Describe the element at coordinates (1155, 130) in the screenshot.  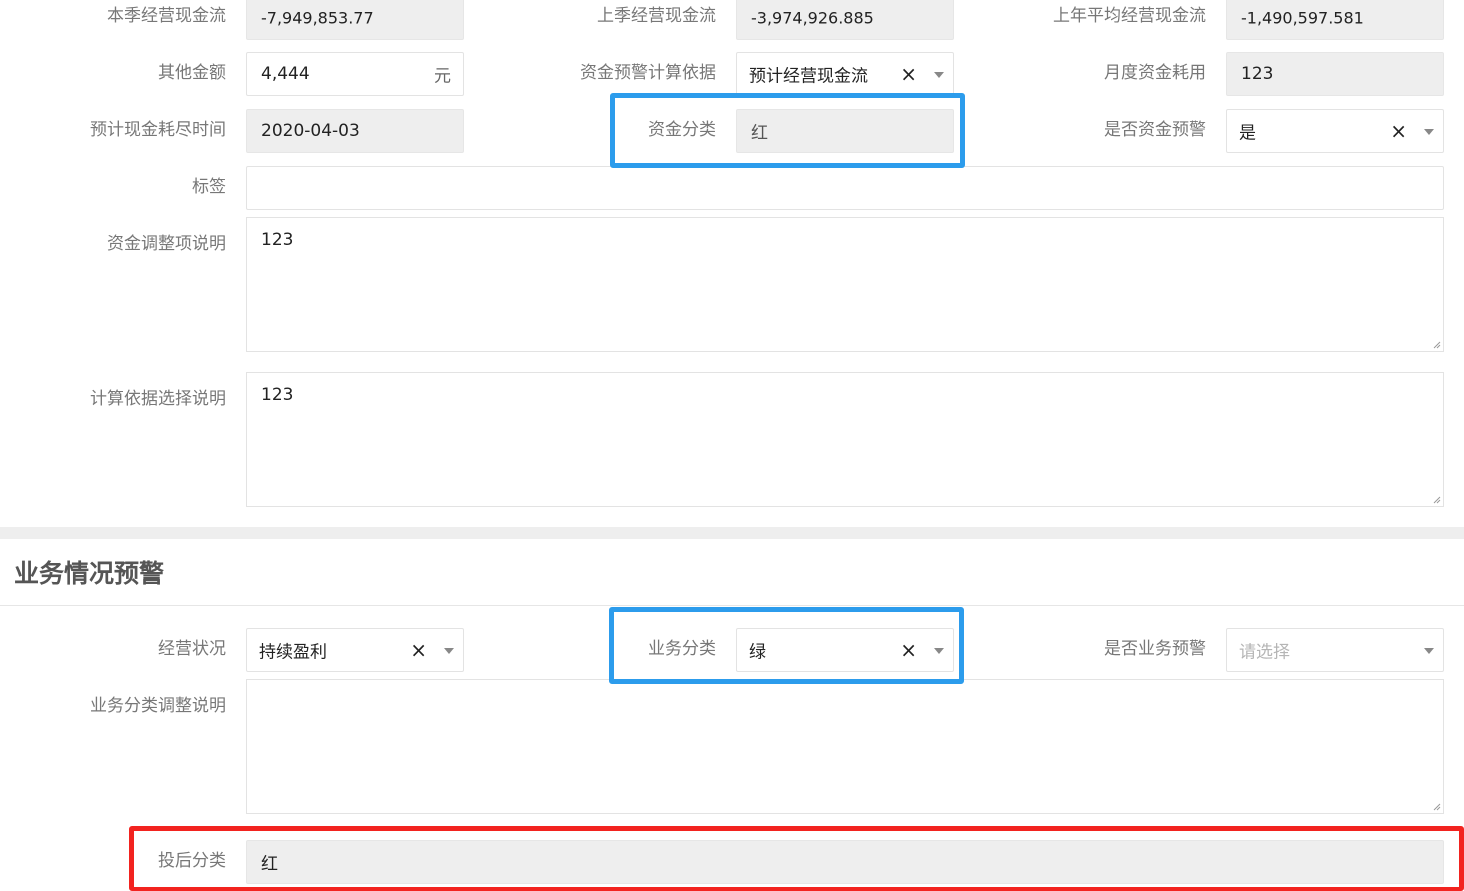
I see `is-fund-warning-label: 是否资金预警` at that location.